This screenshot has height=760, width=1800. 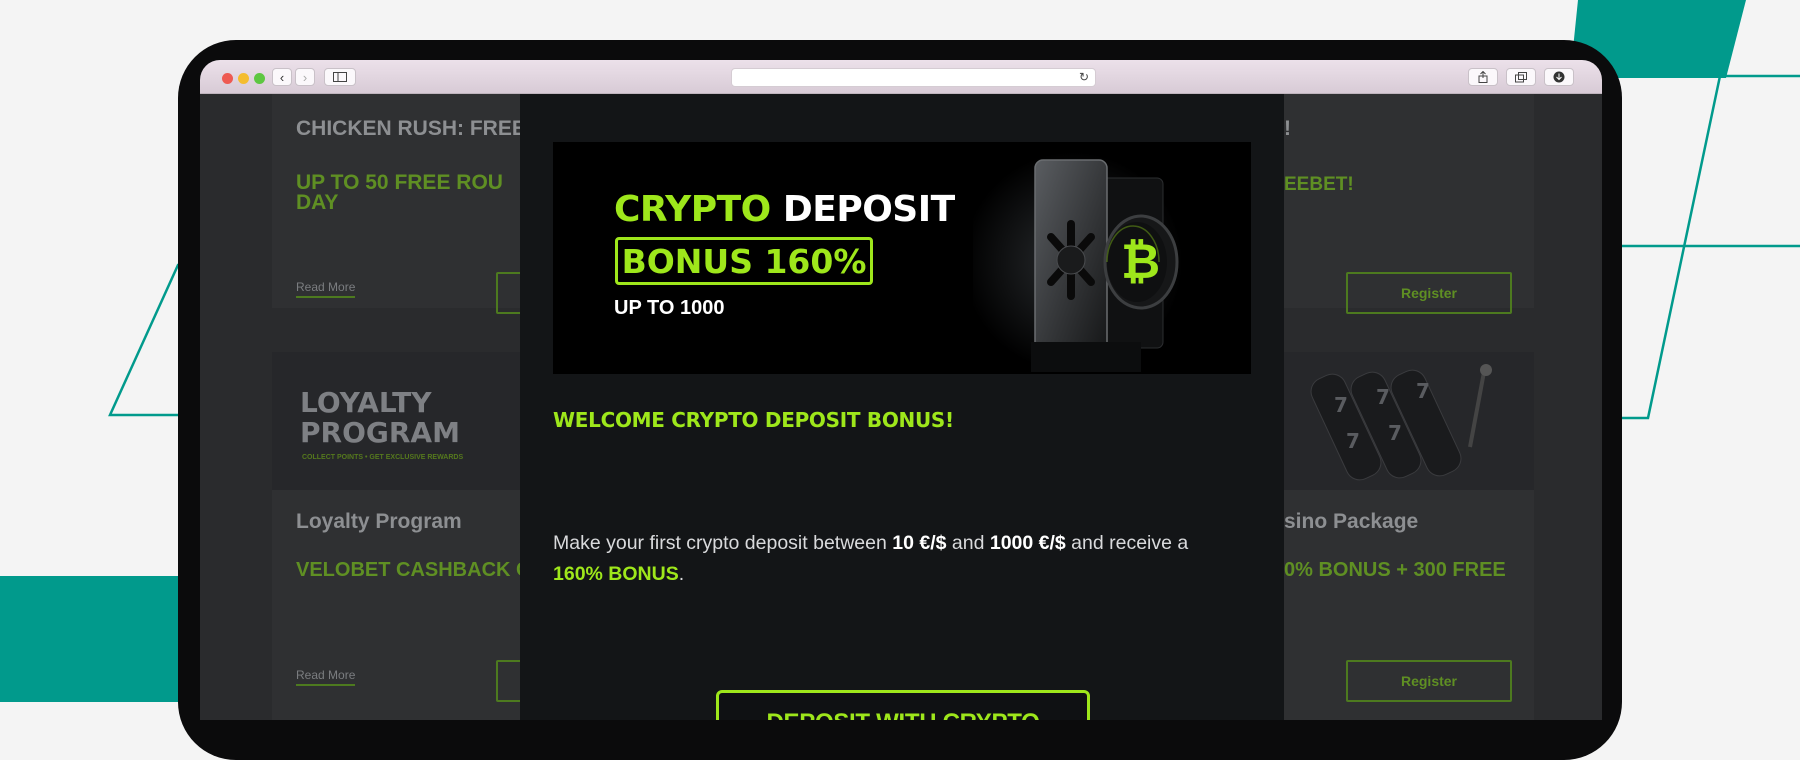 I want to click on card-subtitle: VELOBET CASHBACK C, so click(x=413, y=570).